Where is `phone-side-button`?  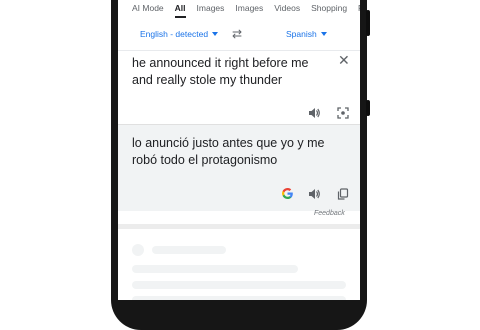 phone-side-button is located at coordinates (368, 23).